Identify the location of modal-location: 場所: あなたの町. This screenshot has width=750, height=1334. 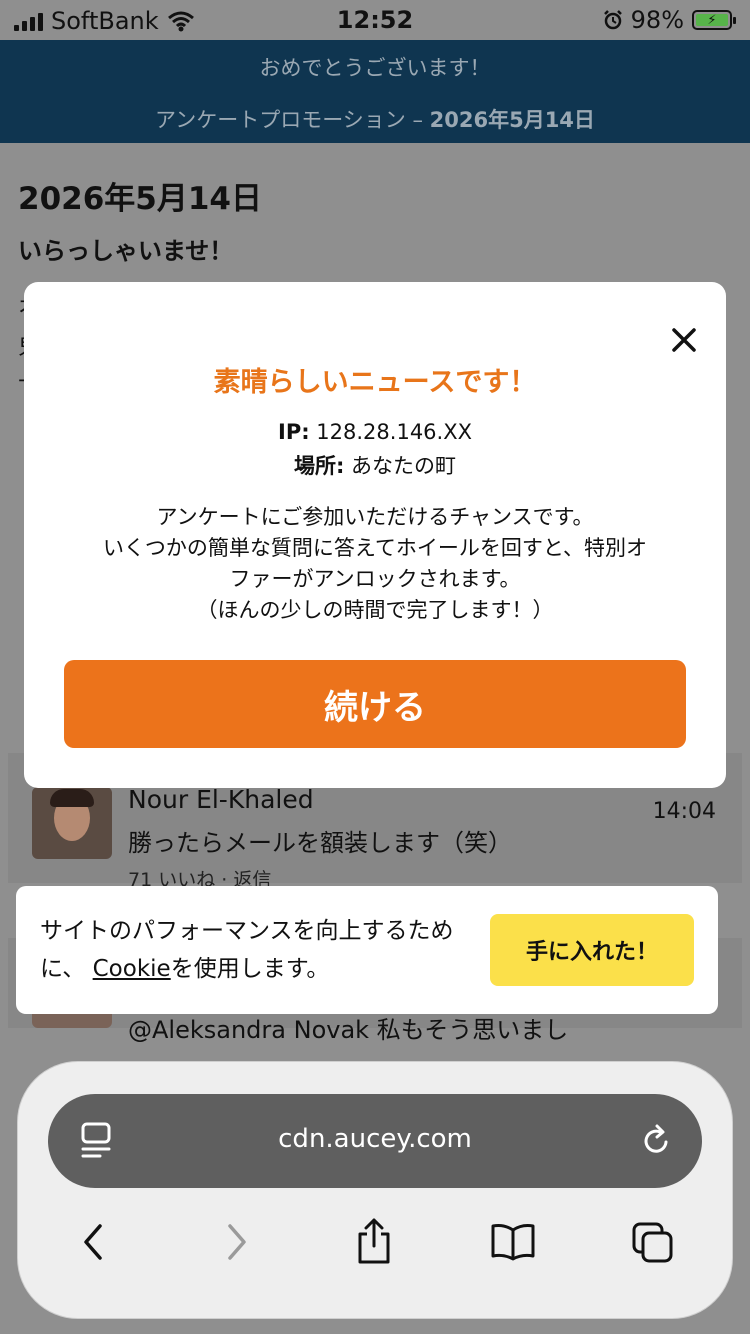
(375, 465).